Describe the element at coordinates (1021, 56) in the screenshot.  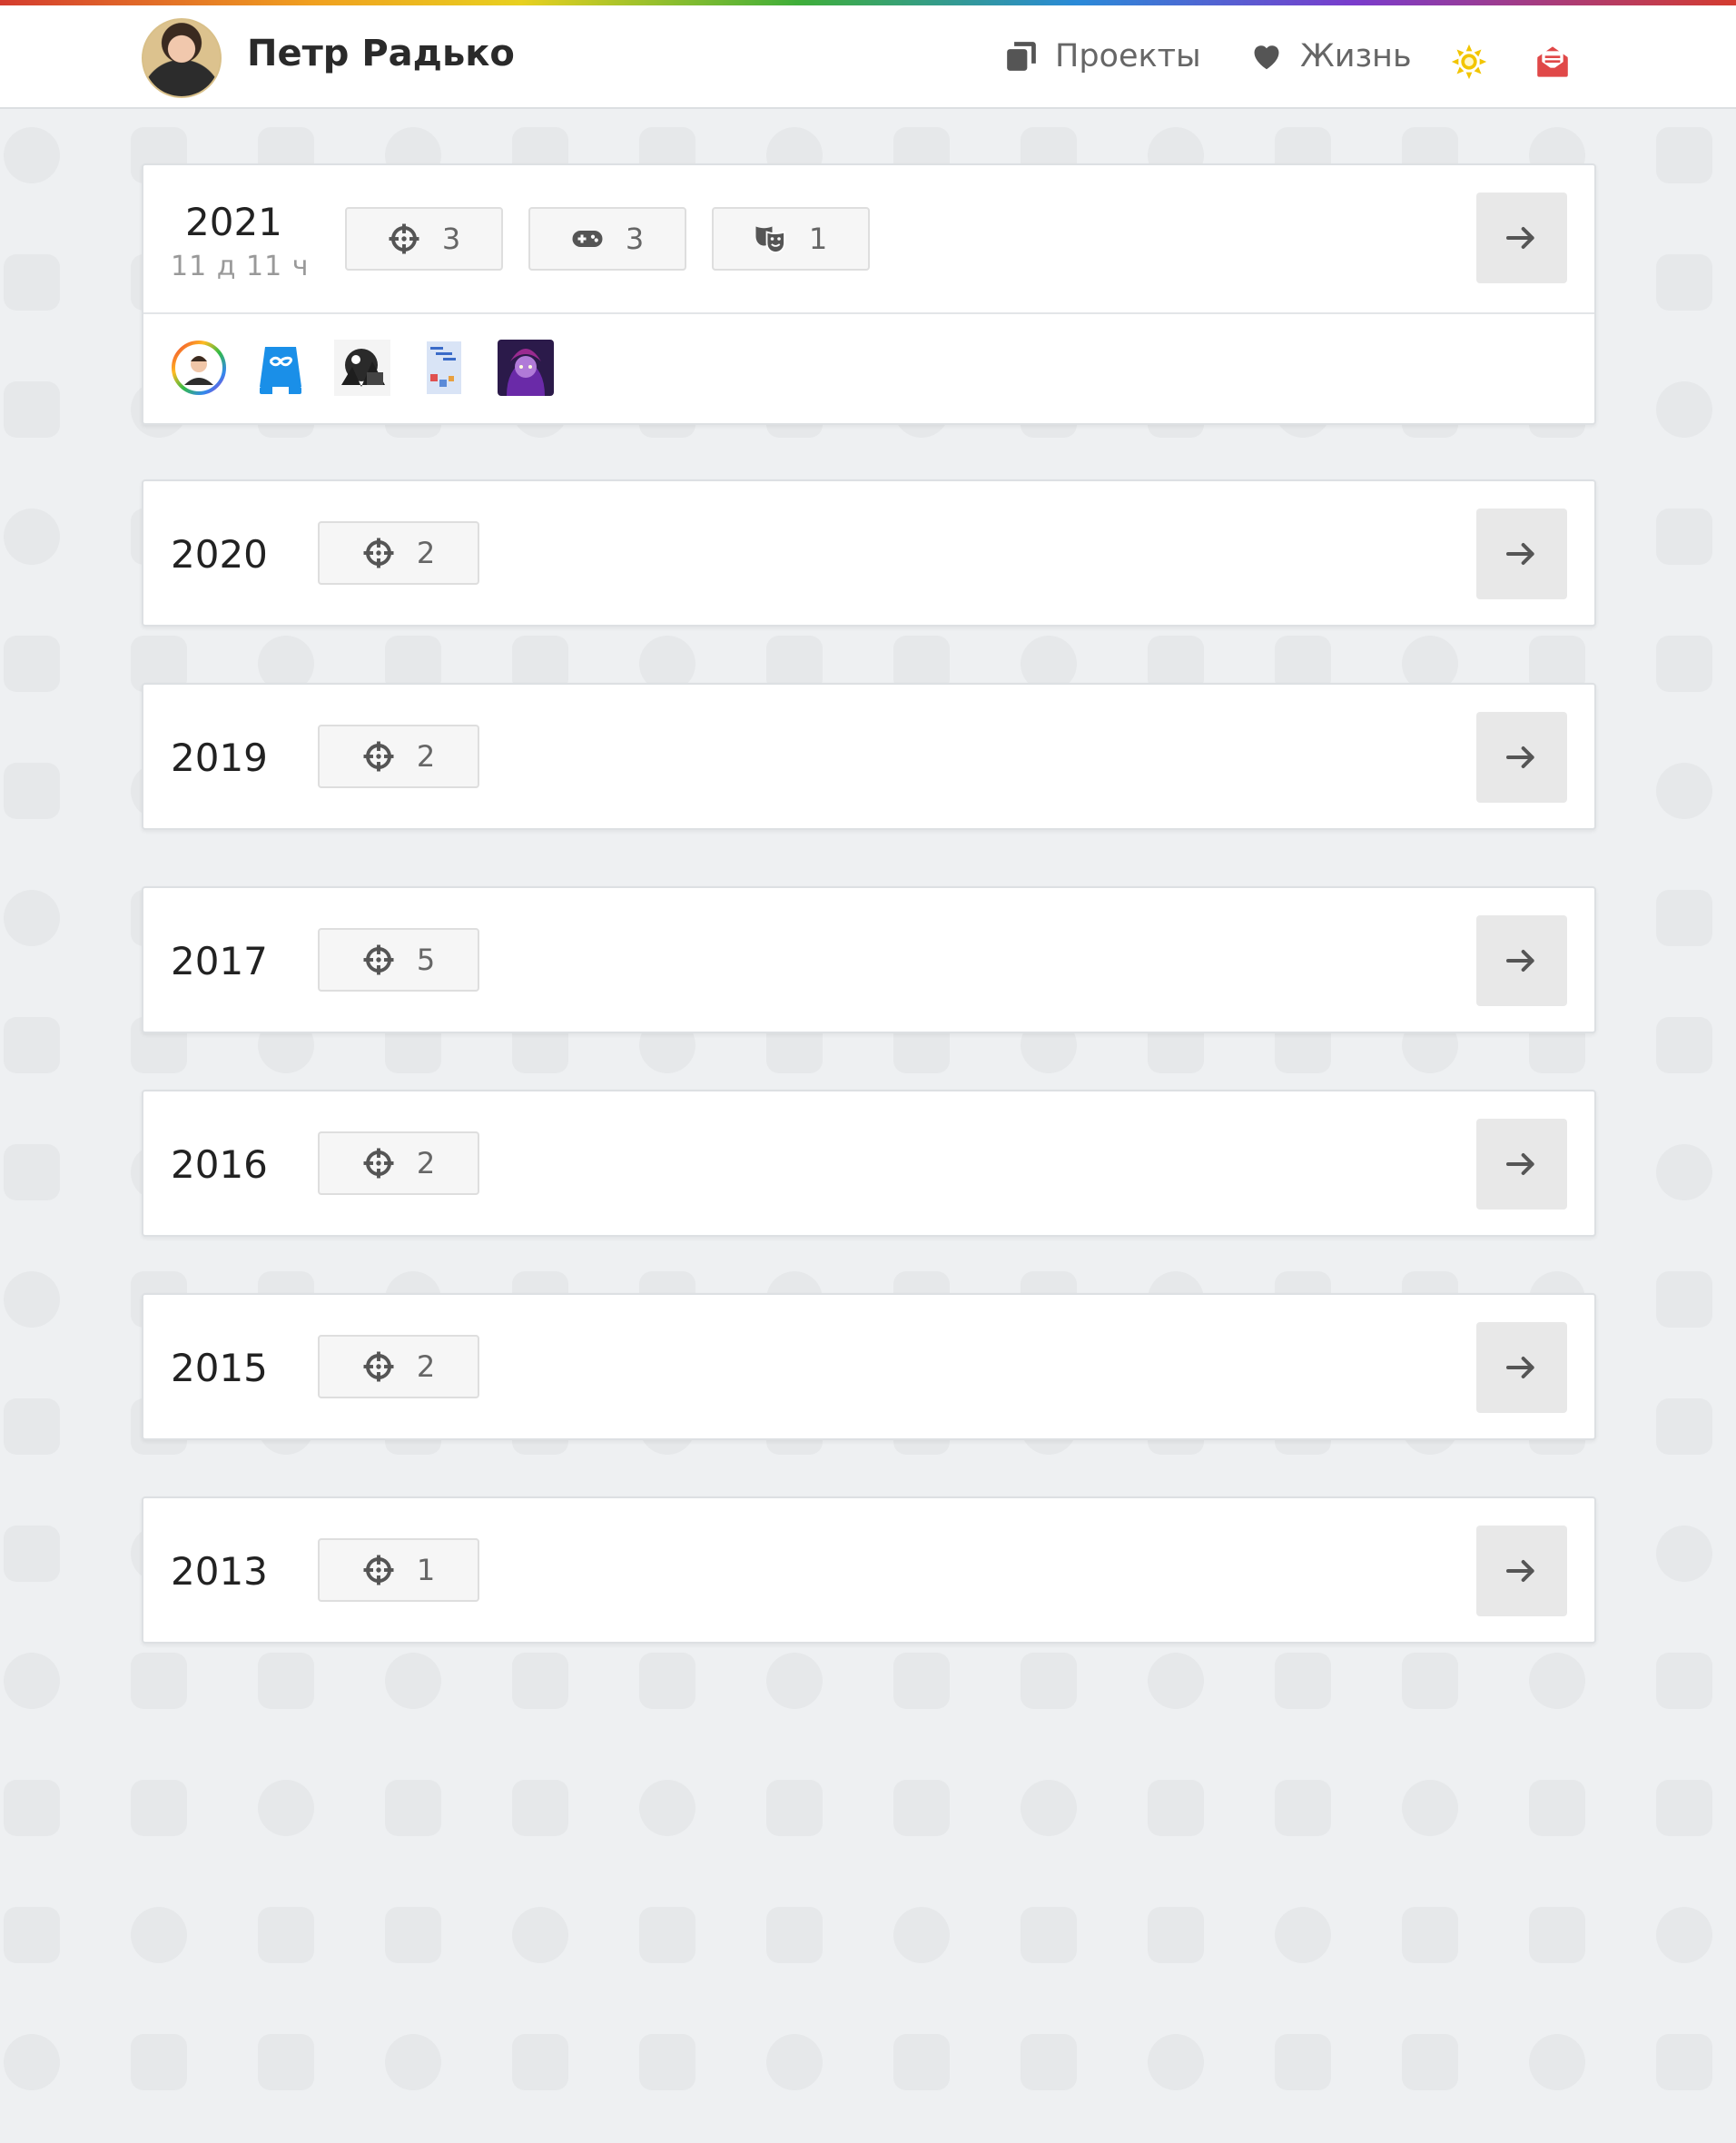
I see `projects-icon` at that location.